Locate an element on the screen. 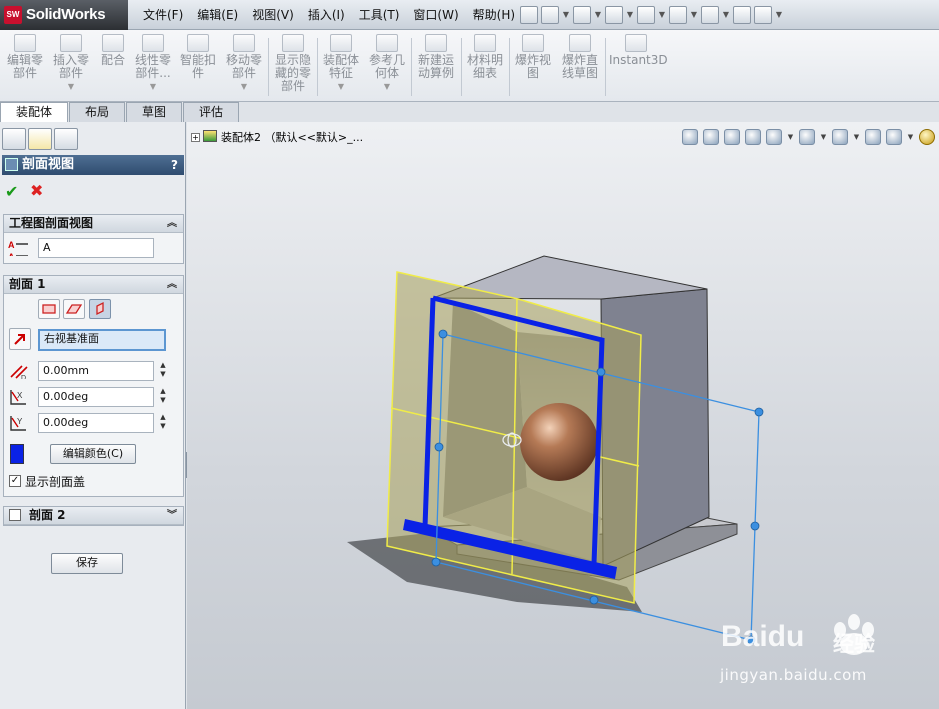 The width and height of the screenshot is (939, 709). right-plane-button is located at coordinates (100, 309).